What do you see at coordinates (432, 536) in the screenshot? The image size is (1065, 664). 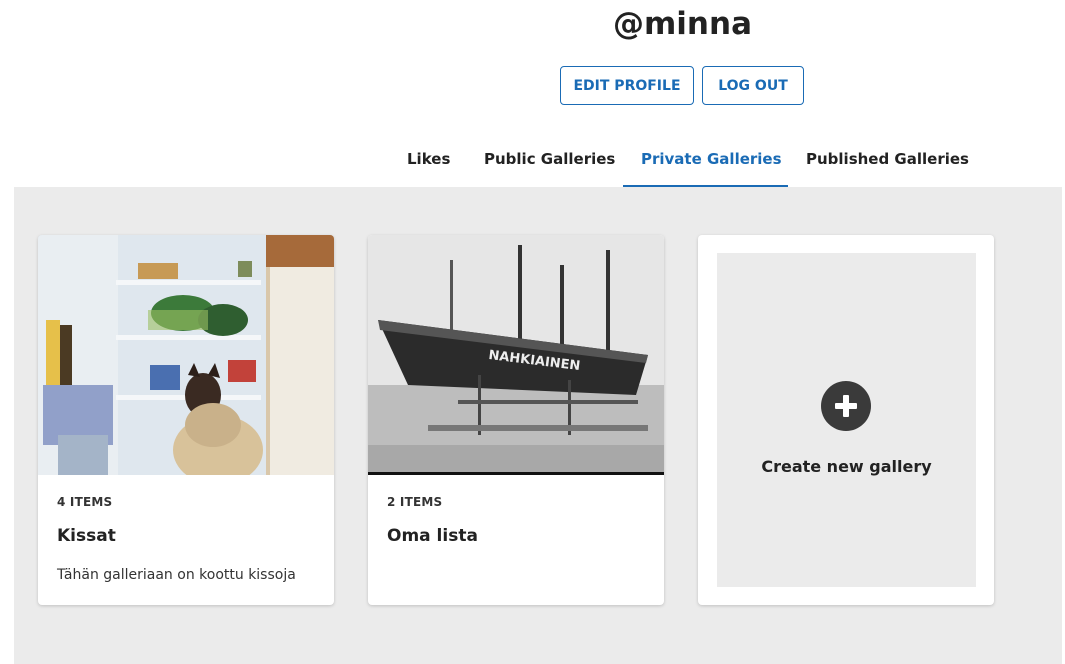 I see `gallery-title: Oma lista` at bounding box center [432, 536].